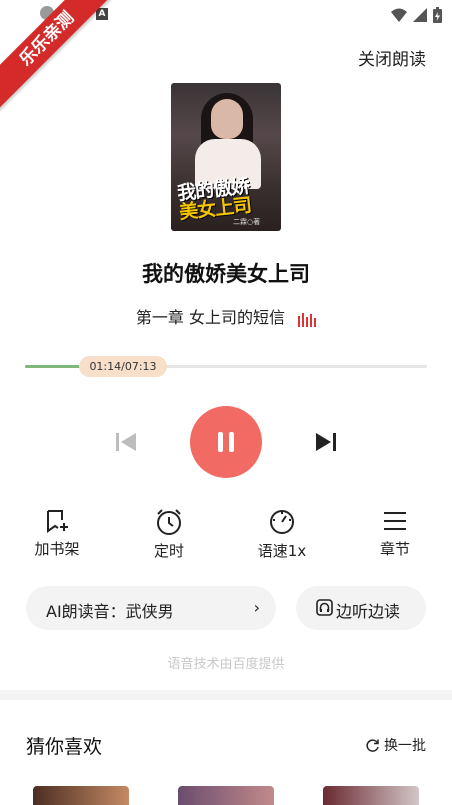  What do you see at coordinates (307, 319) in the screenshot?
I see `audio-wave-icon` at bounding box center [307, 319].